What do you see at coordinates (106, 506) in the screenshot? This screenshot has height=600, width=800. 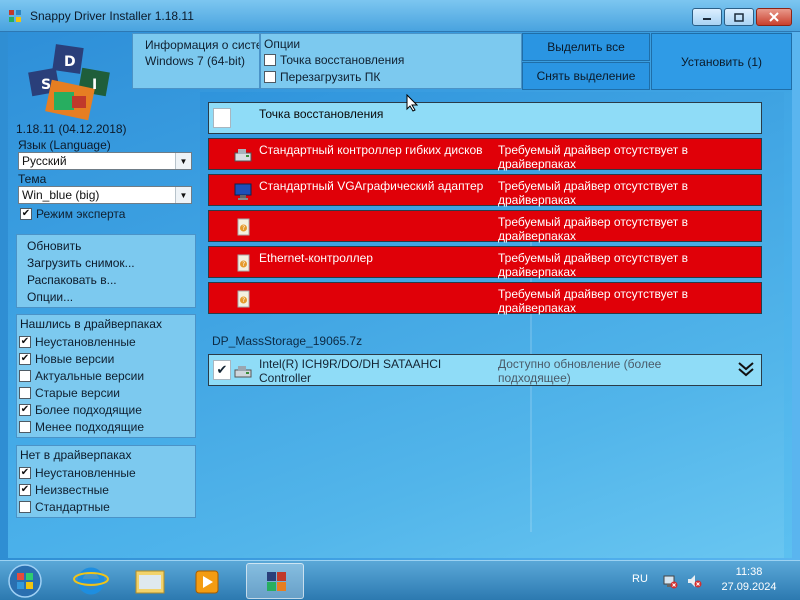 I see `filter-nf-standard: Стандартные` at bounding box center [106, 506].